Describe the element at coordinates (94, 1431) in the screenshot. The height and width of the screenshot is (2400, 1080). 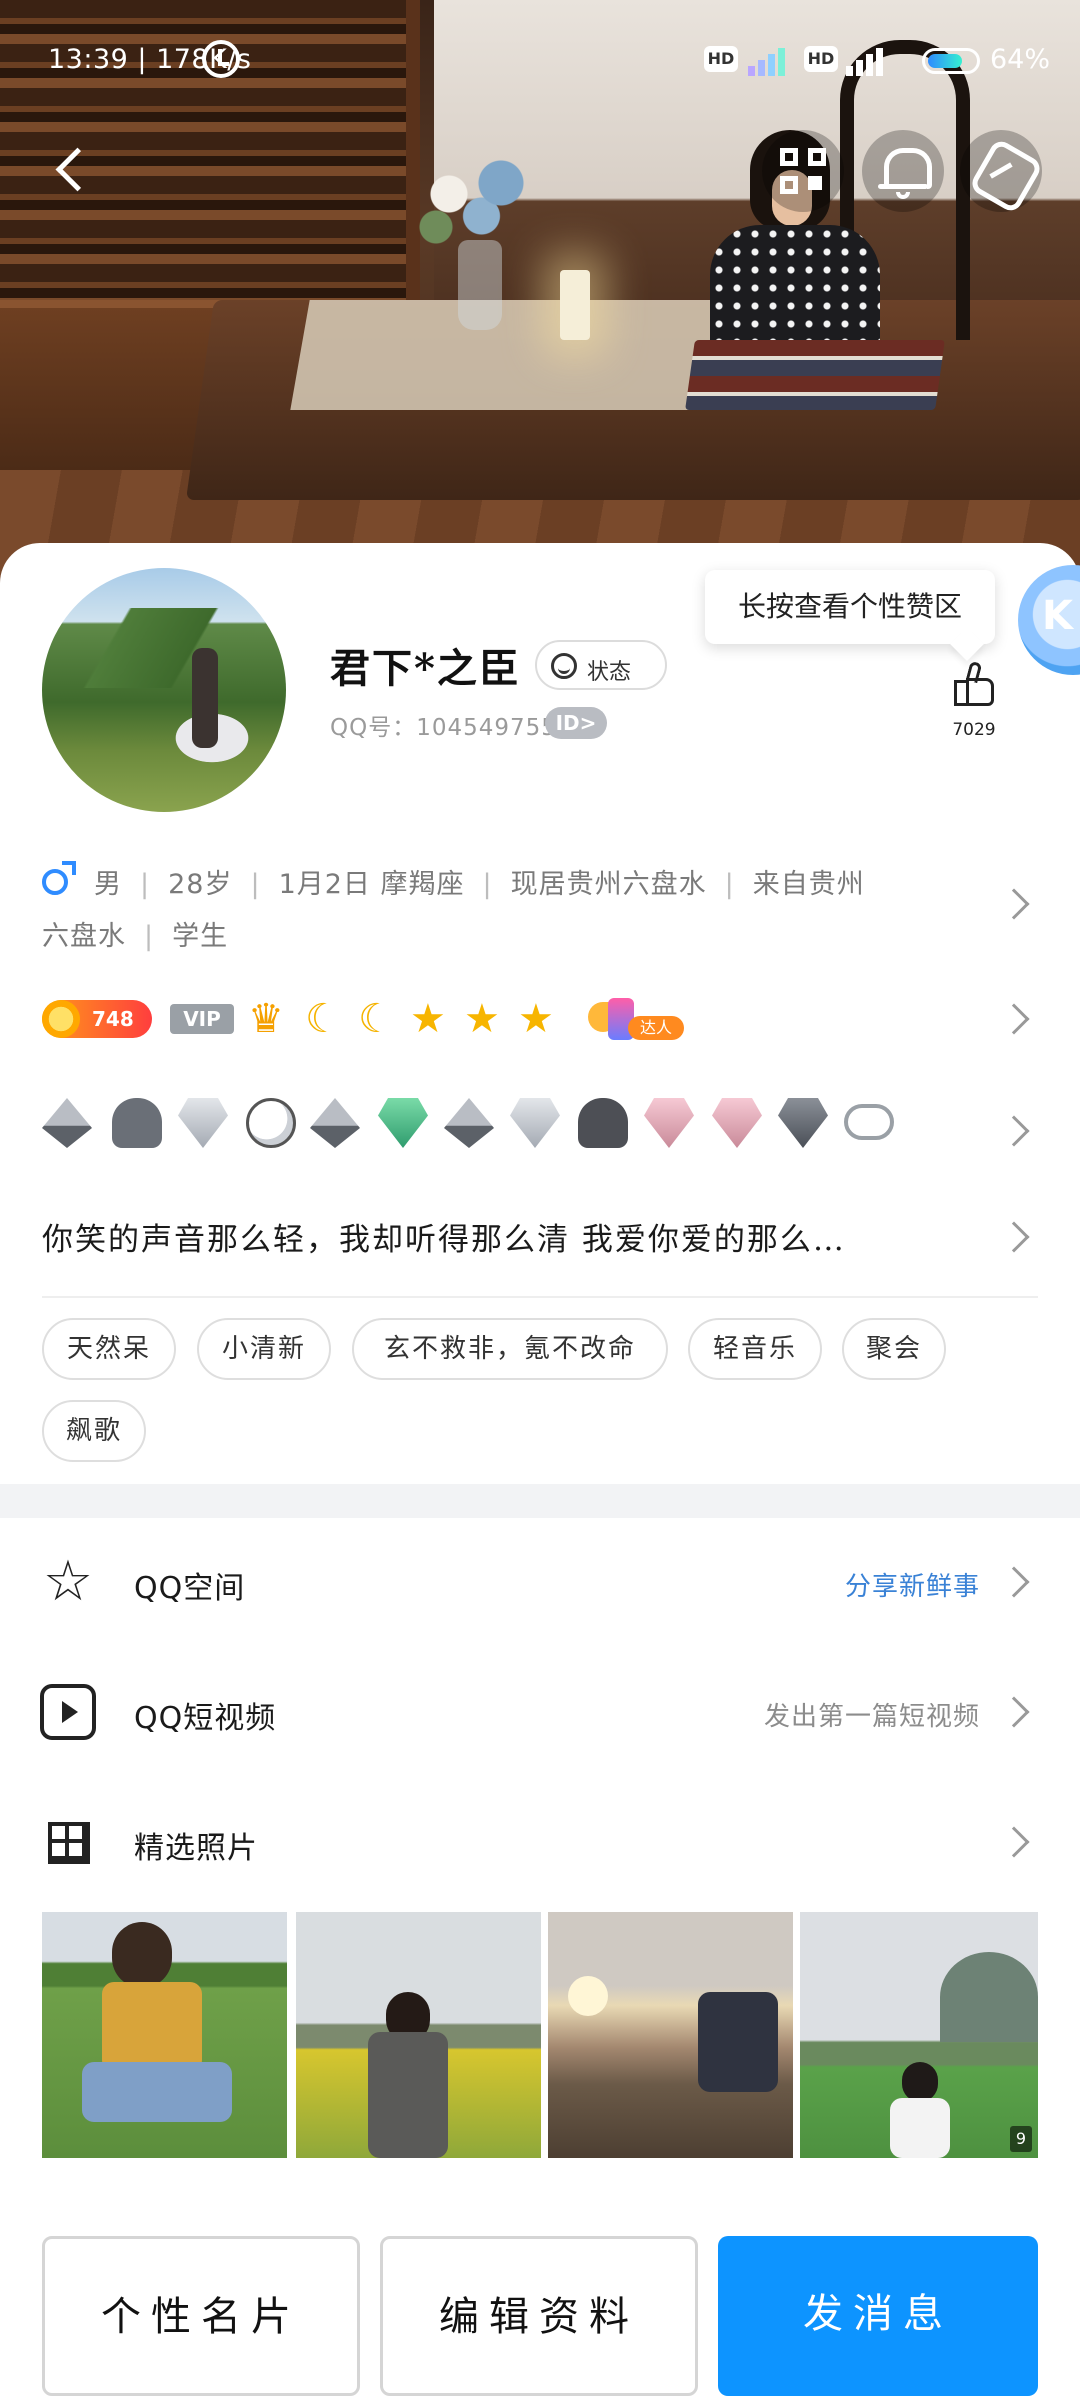
I see `tag: 飙歌` at that location.